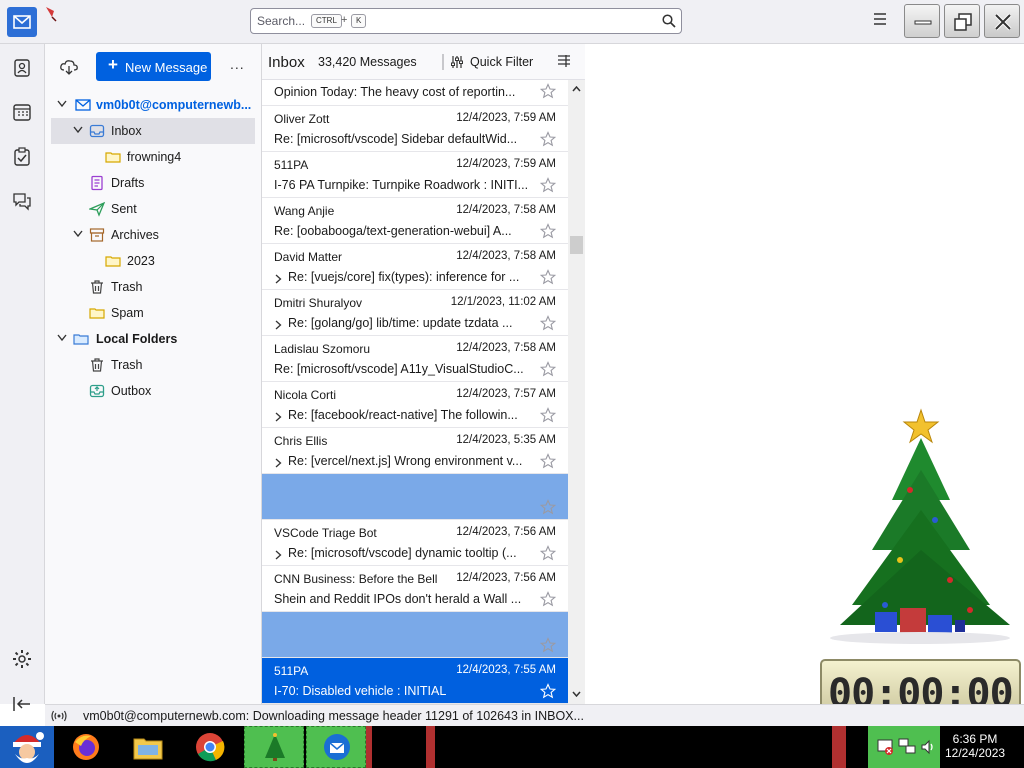 The width and height of the screenshot is (1024, 768). I want to click on scrollbar-thumb, so click(576, 245).